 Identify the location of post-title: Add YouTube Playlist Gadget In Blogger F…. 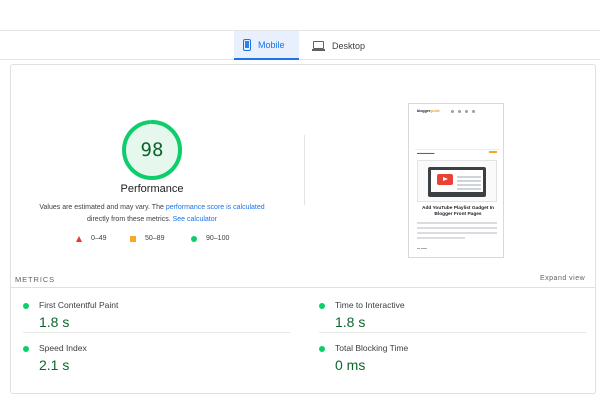
(458, 211).